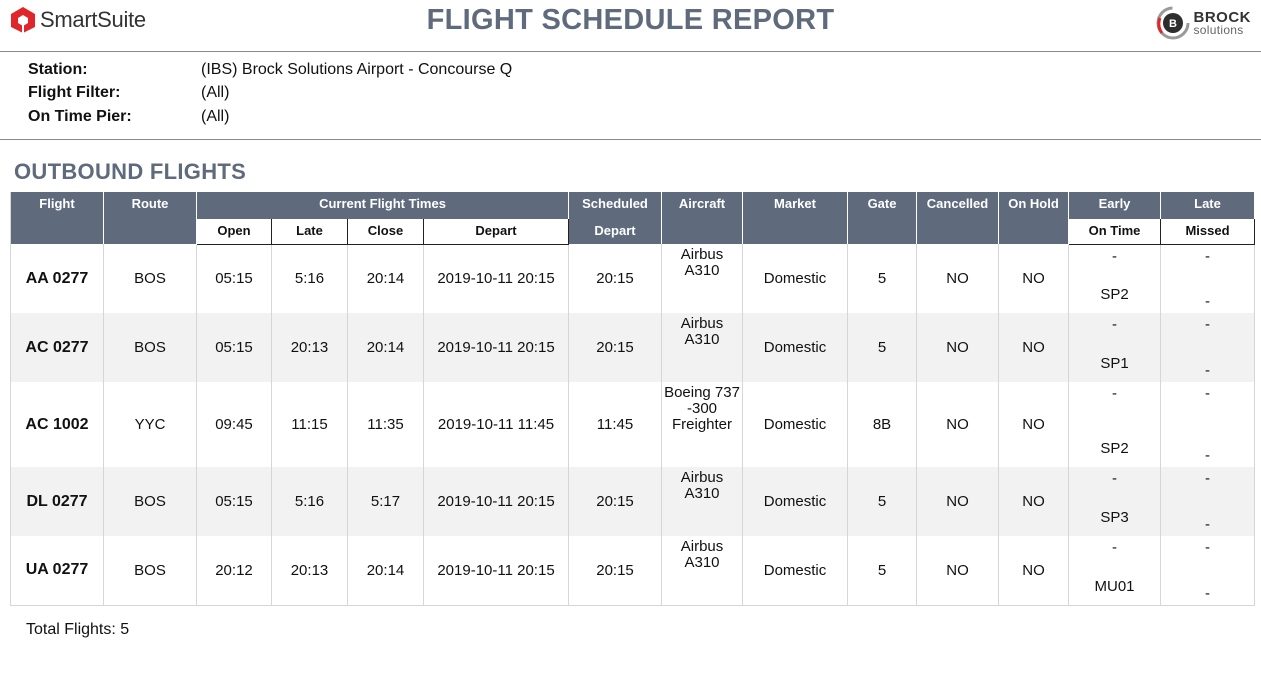 The image size is (1261, 679). I want to click on col-late-missed: Missed, so click(1208, 232).